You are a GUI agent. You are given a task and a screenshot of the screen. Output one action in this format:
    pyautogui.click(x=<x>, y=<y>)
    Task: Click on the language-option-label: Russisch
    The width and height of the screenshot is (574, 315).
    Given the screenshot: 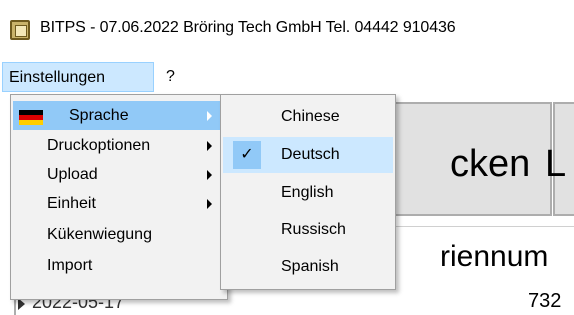 What is the action you would take?
    pyautogui.click(x=313, y=229)
    